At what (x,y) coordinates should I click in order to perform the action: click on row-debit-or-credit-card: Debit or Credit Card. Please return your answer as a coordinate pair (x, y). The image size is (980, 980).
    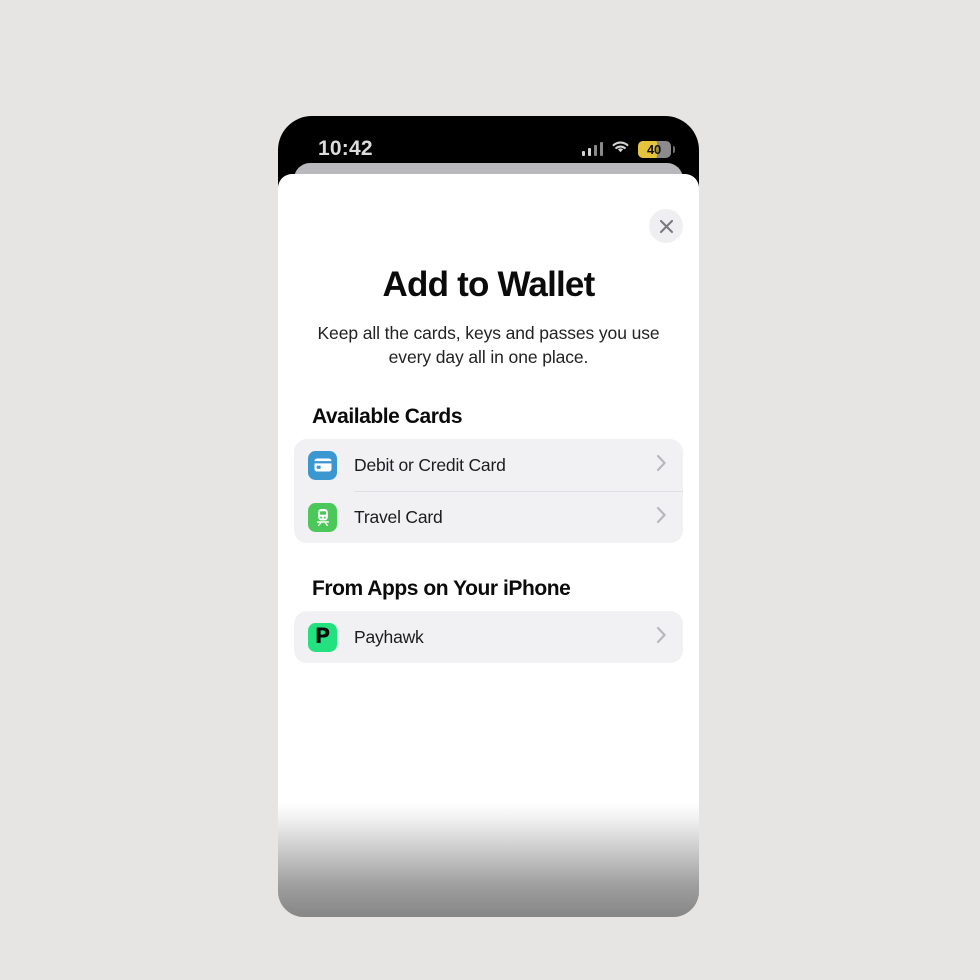
    Looking at the image, I should click on (488, 465).